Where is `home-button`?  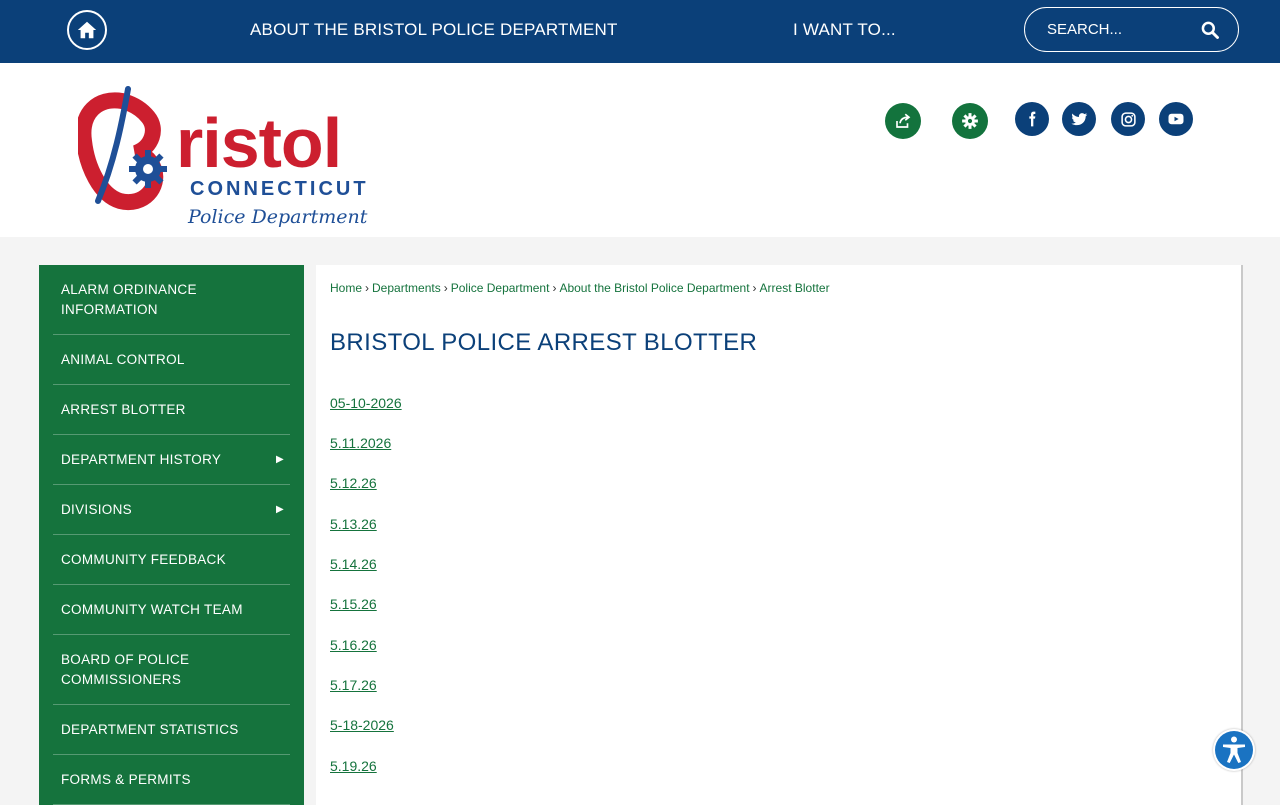
home-button is located at coordinates (87, 30).